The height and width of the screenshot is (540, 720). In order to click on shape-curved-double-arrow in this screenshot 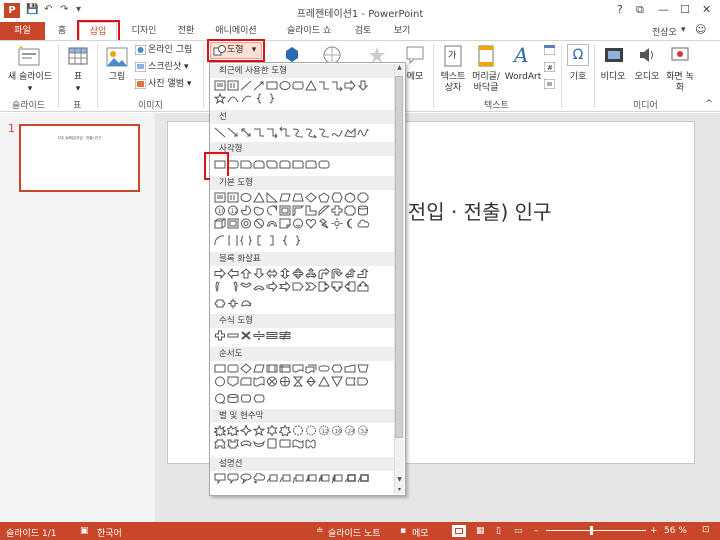, I will do `click(324, 132)`.